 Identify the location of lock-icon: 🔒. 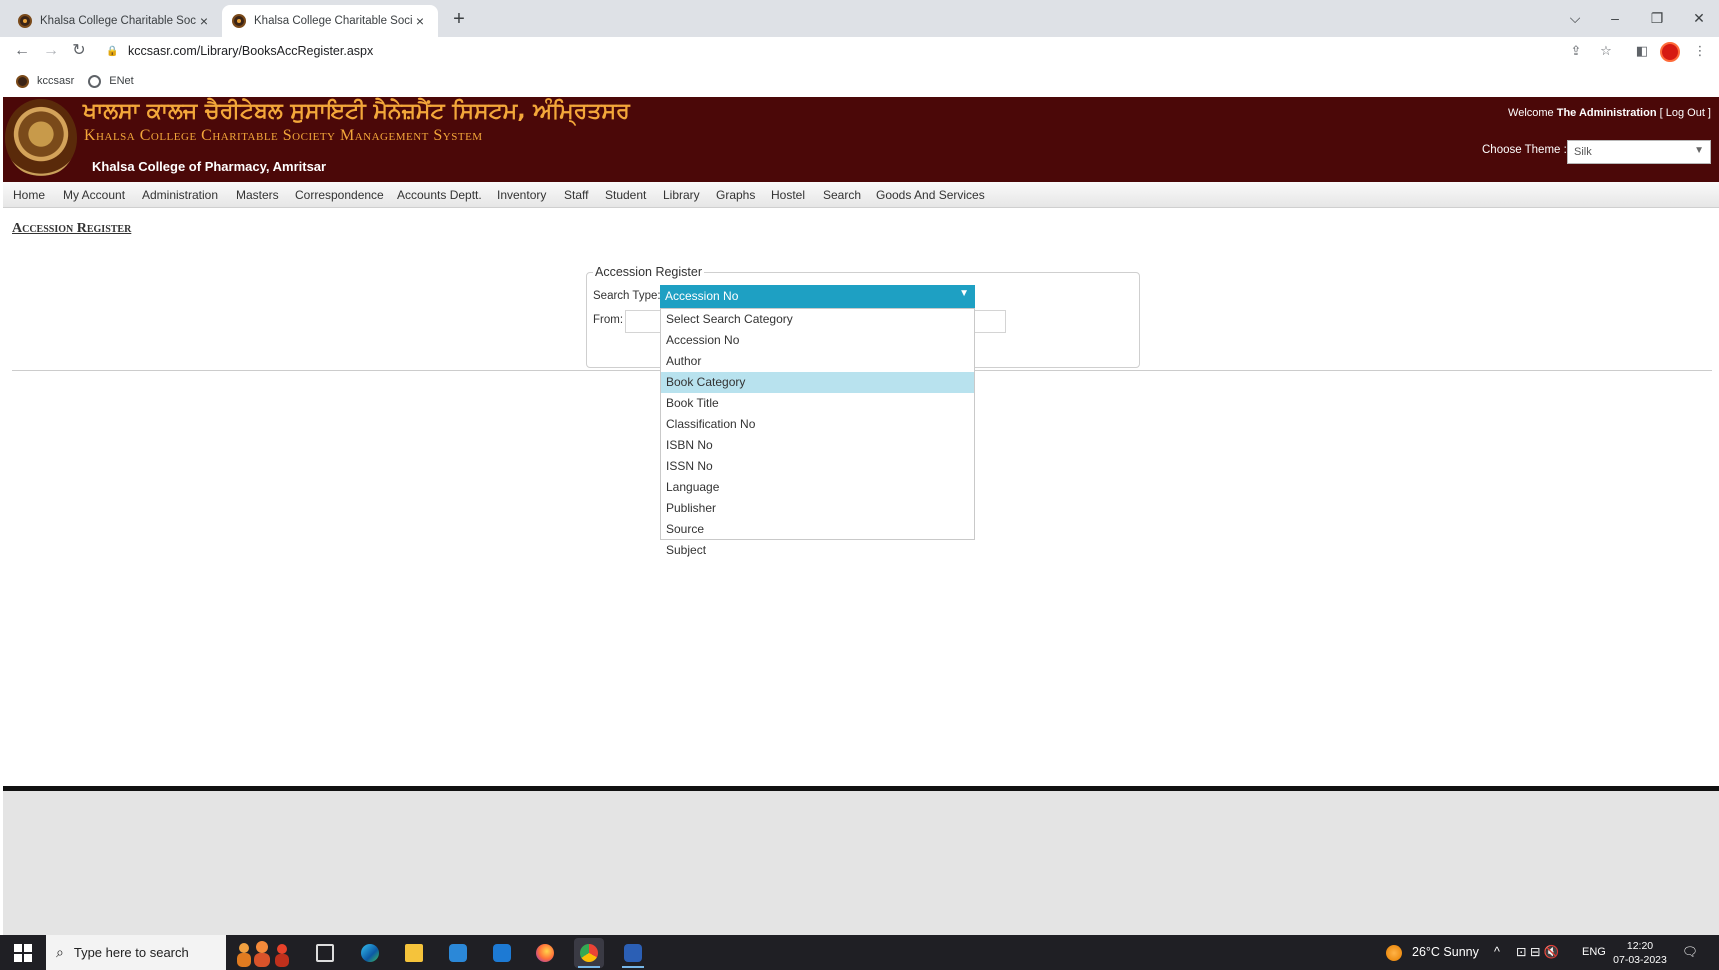
(112, 51).